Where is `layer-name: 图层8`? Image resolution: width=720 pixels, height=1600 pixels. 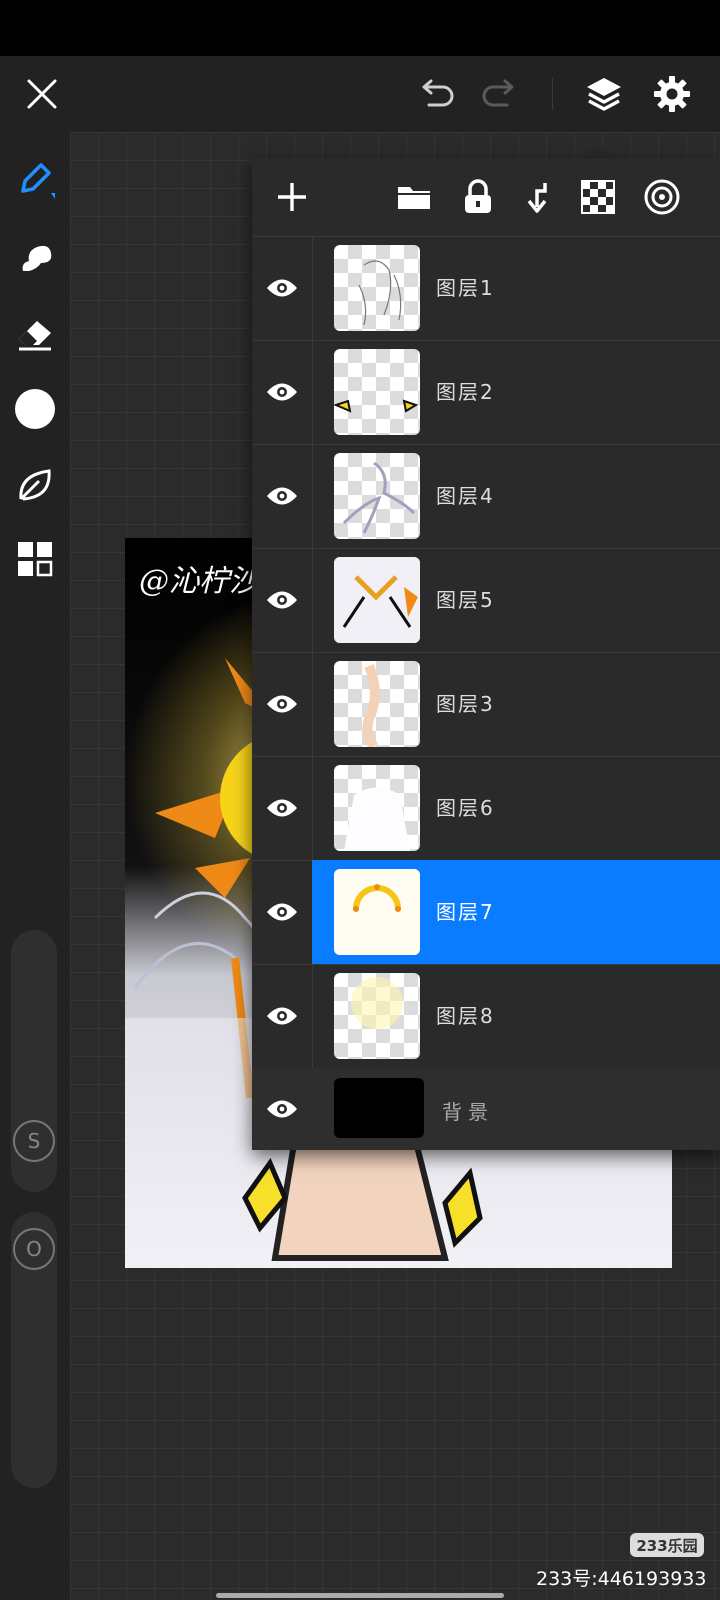 layer-name: 图层8 is located at coordinates (465, 1016).